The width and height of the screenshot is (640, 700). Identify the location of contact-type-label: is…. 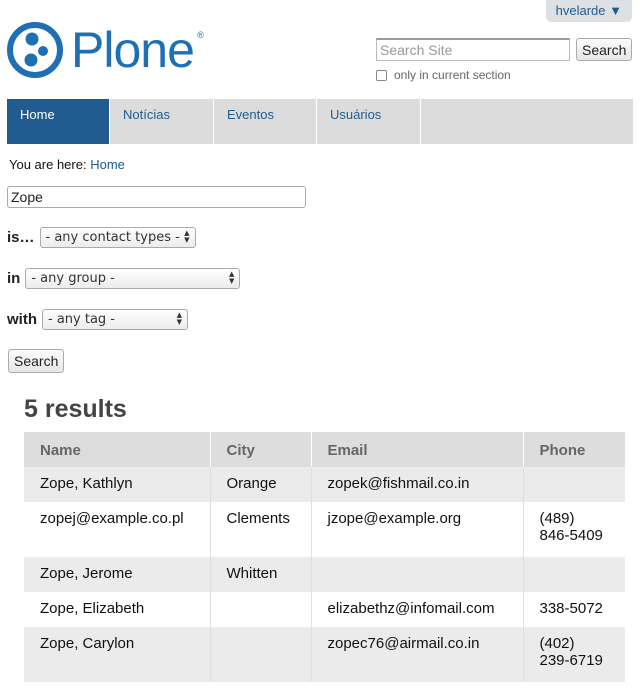
(21, 237).